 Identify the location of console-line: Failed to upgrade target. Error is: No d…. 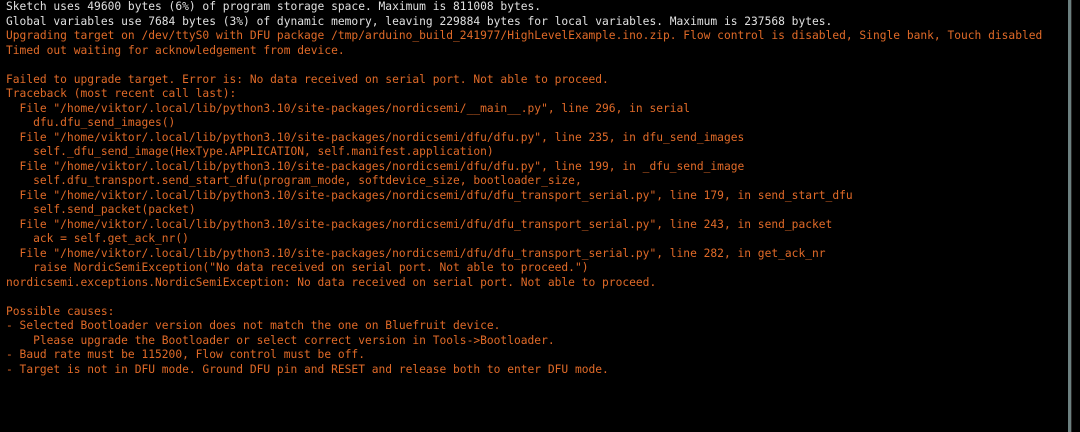
(307, 79).